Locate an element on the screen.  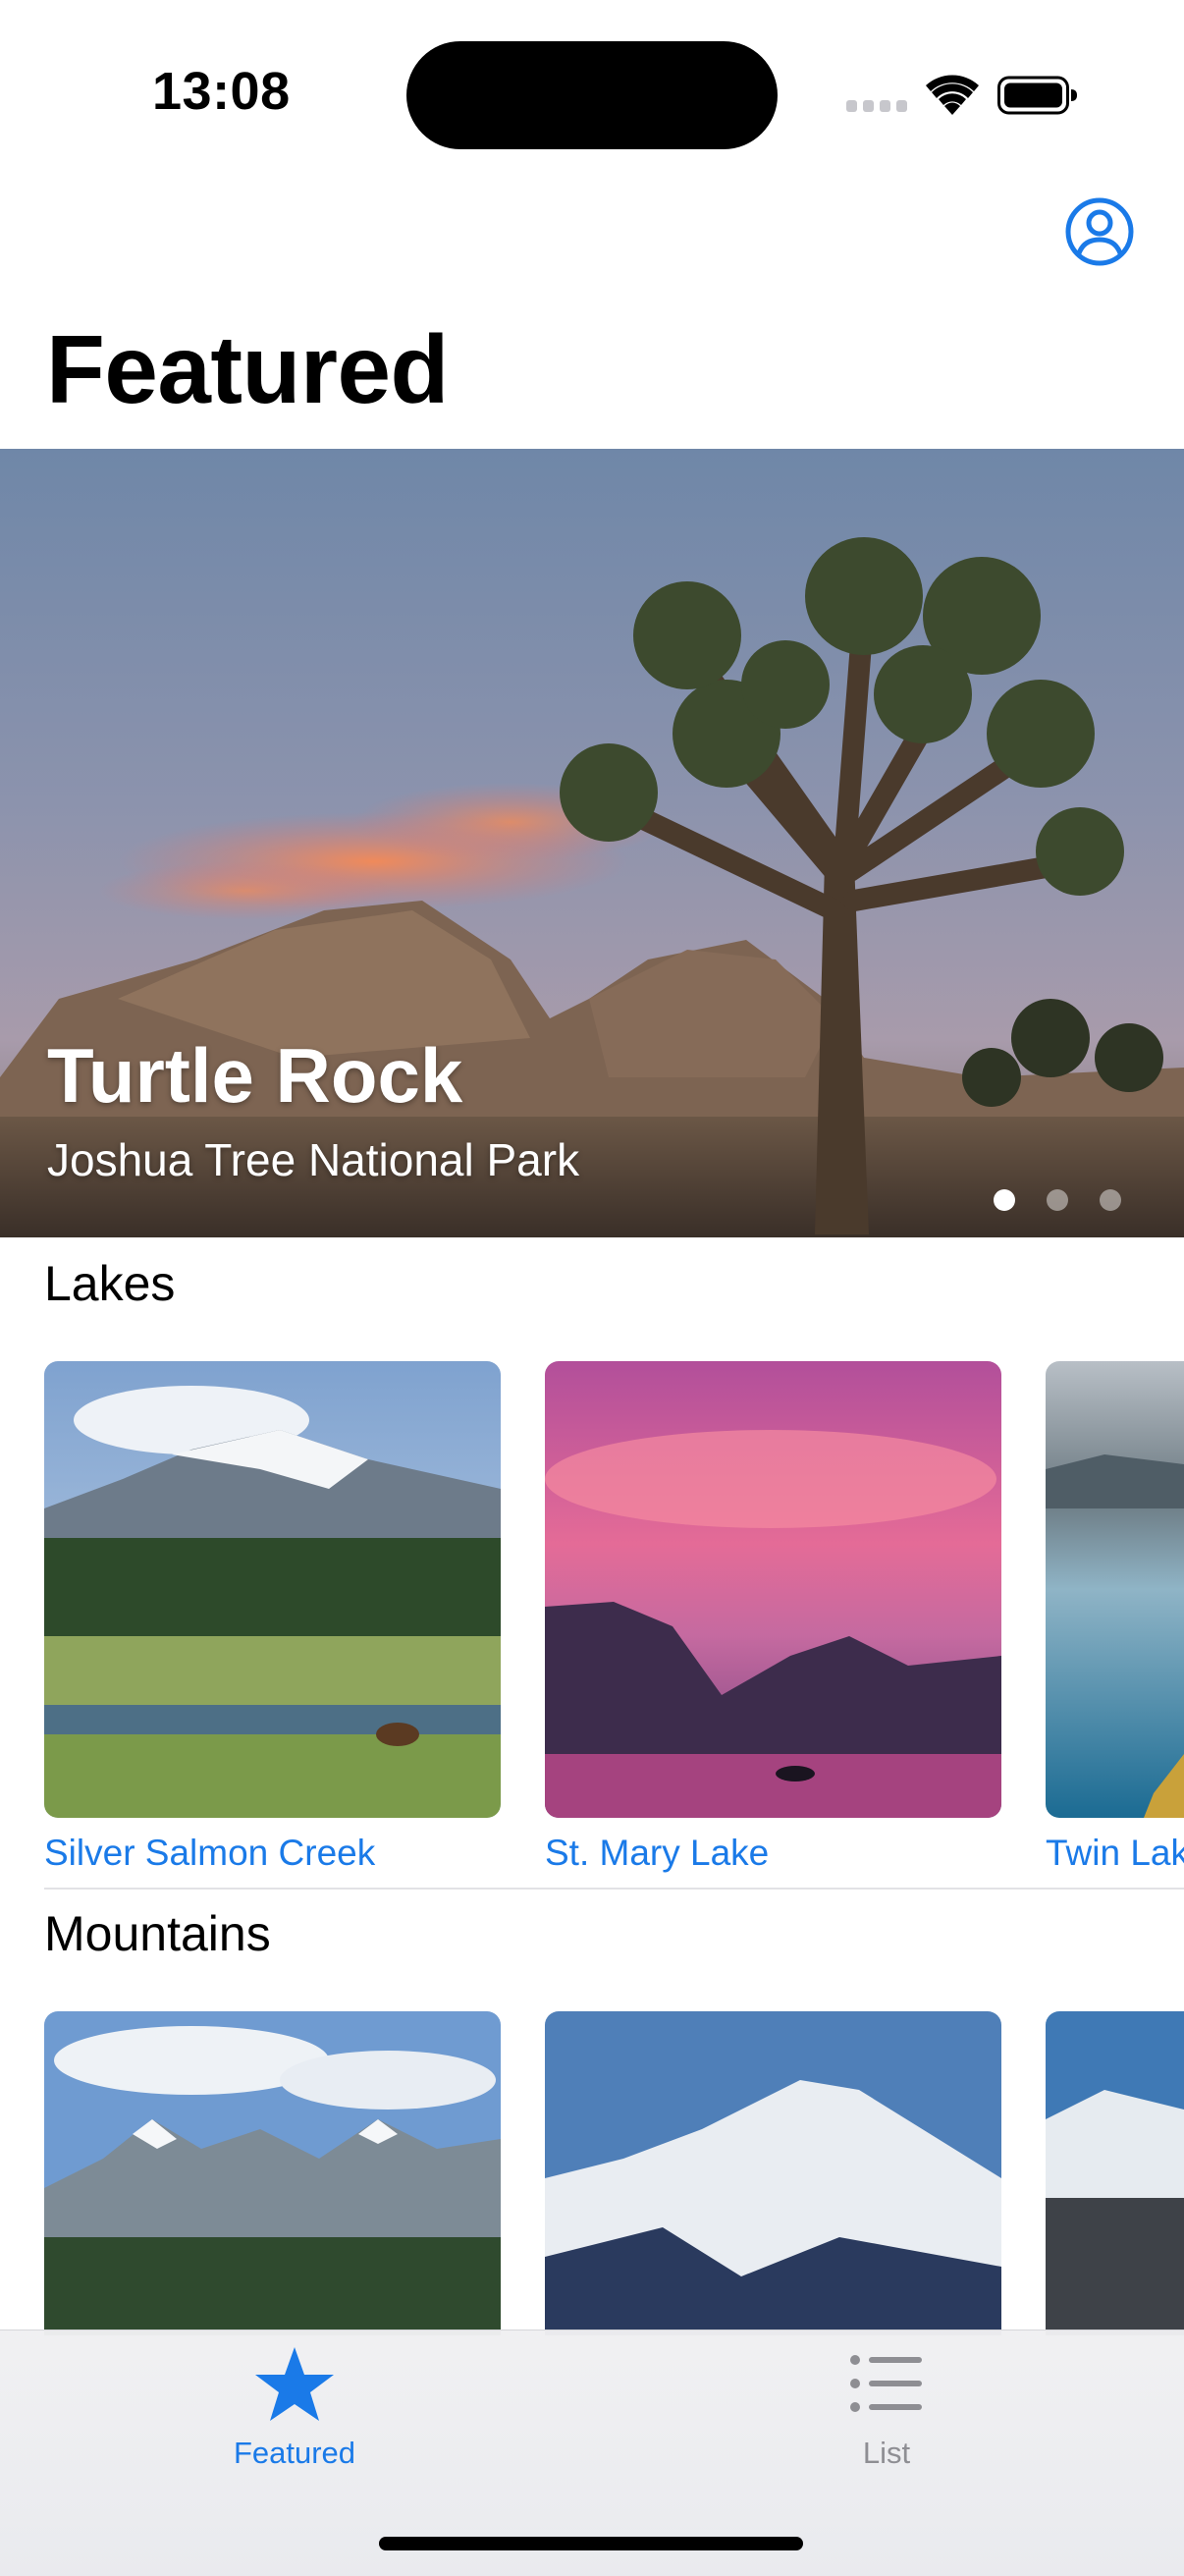
silver-salmon-creek-image is located at coordinates (273, 1590).